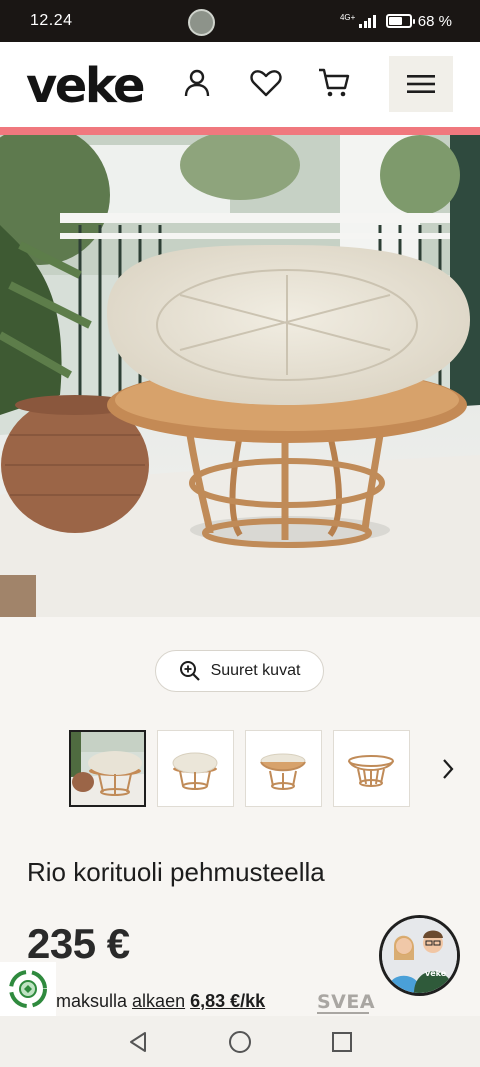 This screenshot has width=480, height=1067. I want to click on installment-amount: 6,83 €/kk, so click(227, 1001).